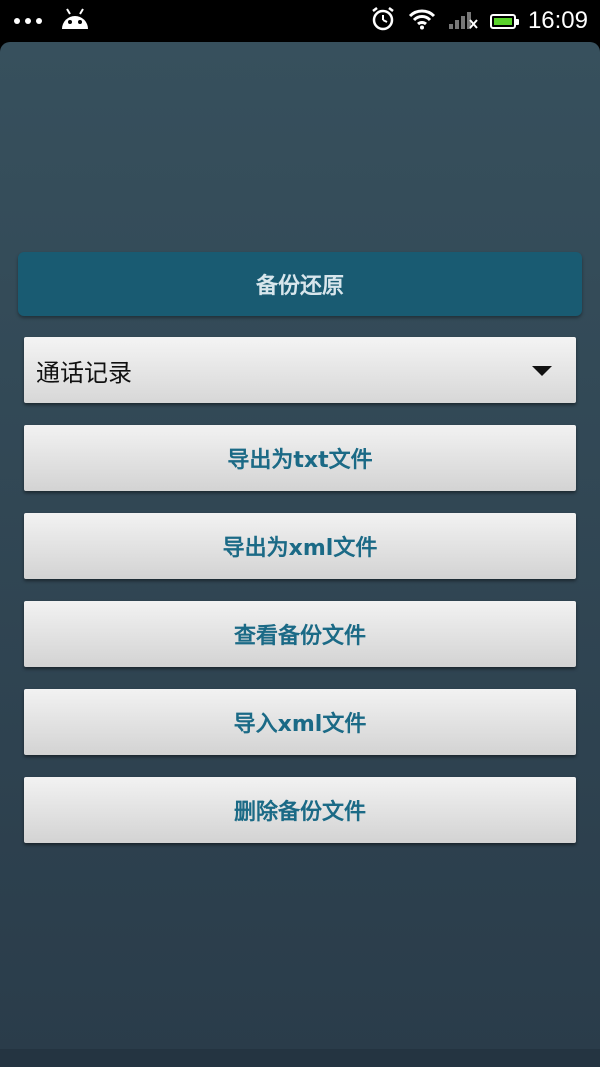 This screenshot has width=600, height=1067. I want to click on status-time: 16:09, so click(557, 20).